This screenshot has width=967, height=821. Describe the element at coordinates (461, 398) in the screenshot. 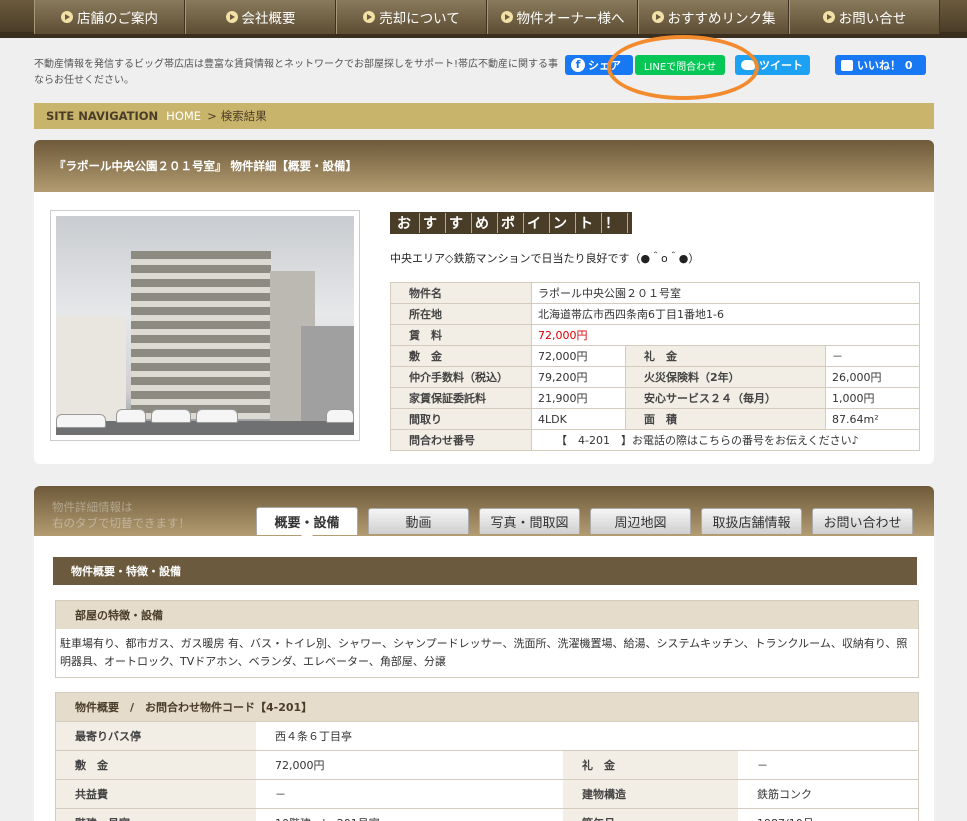

I see `spec-label: 家賃保証委託料` at that location.